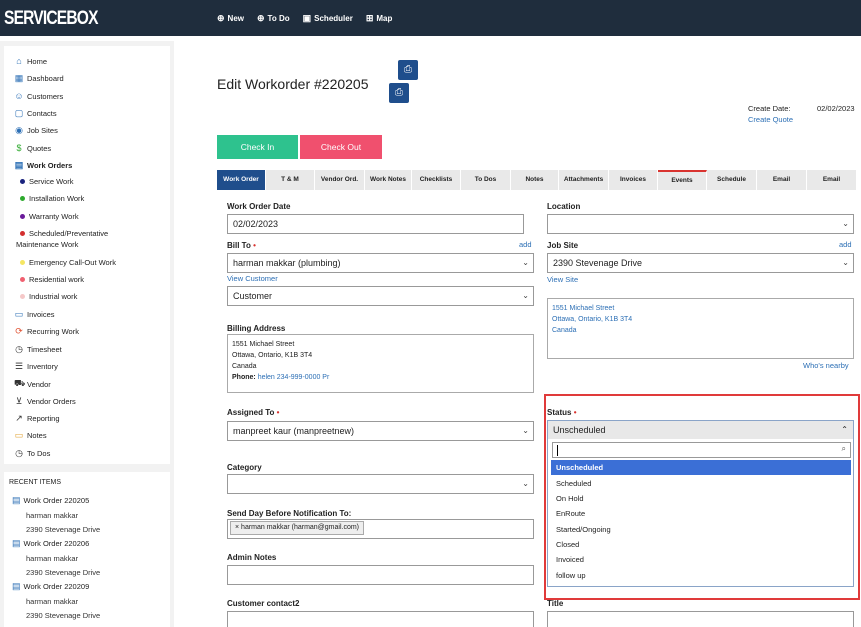 This screenshot has height=627, width=861. I want to click on sidebar-sub-service-work: Service Work, so click(46, 181).